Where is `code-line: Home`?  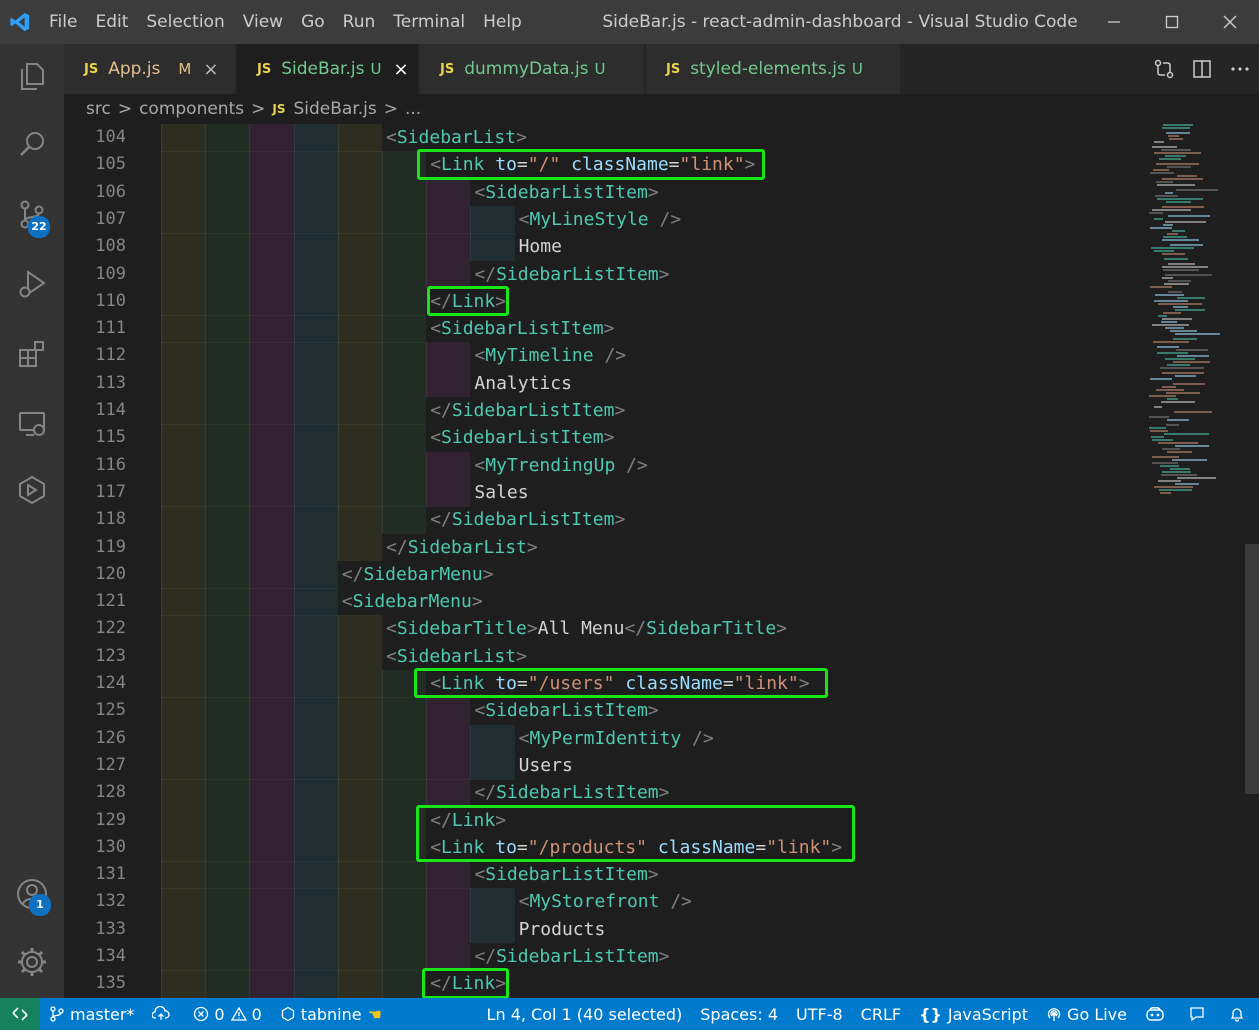
code-line: Home is located at coordinates (540, 246).